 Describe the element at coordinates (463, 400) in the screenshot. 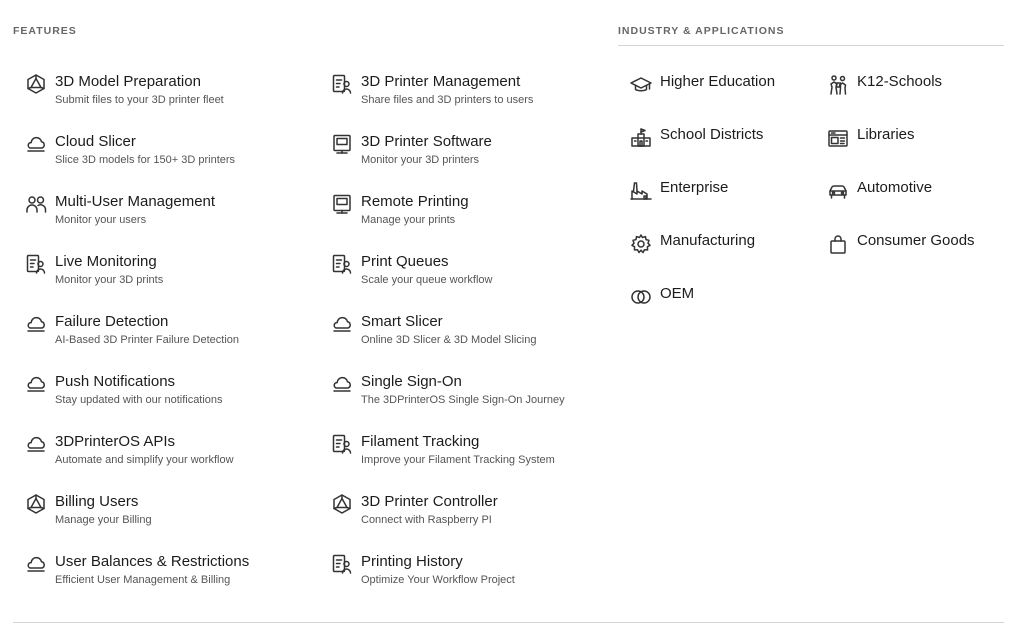

I see `feature-description: The 3DPrinterOS Single Sign-On Journey` at that location.